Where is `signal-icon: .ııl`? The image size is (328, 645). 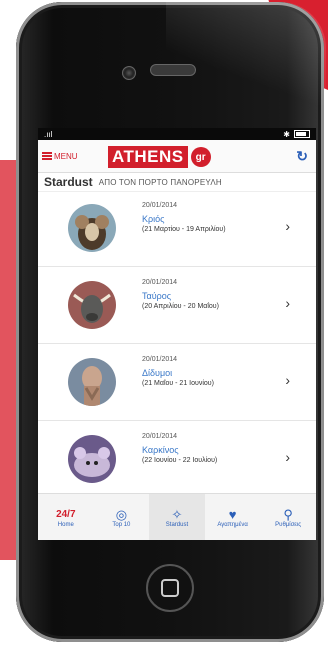 signal-icon: .ııl is located at coordinates (48, 134).